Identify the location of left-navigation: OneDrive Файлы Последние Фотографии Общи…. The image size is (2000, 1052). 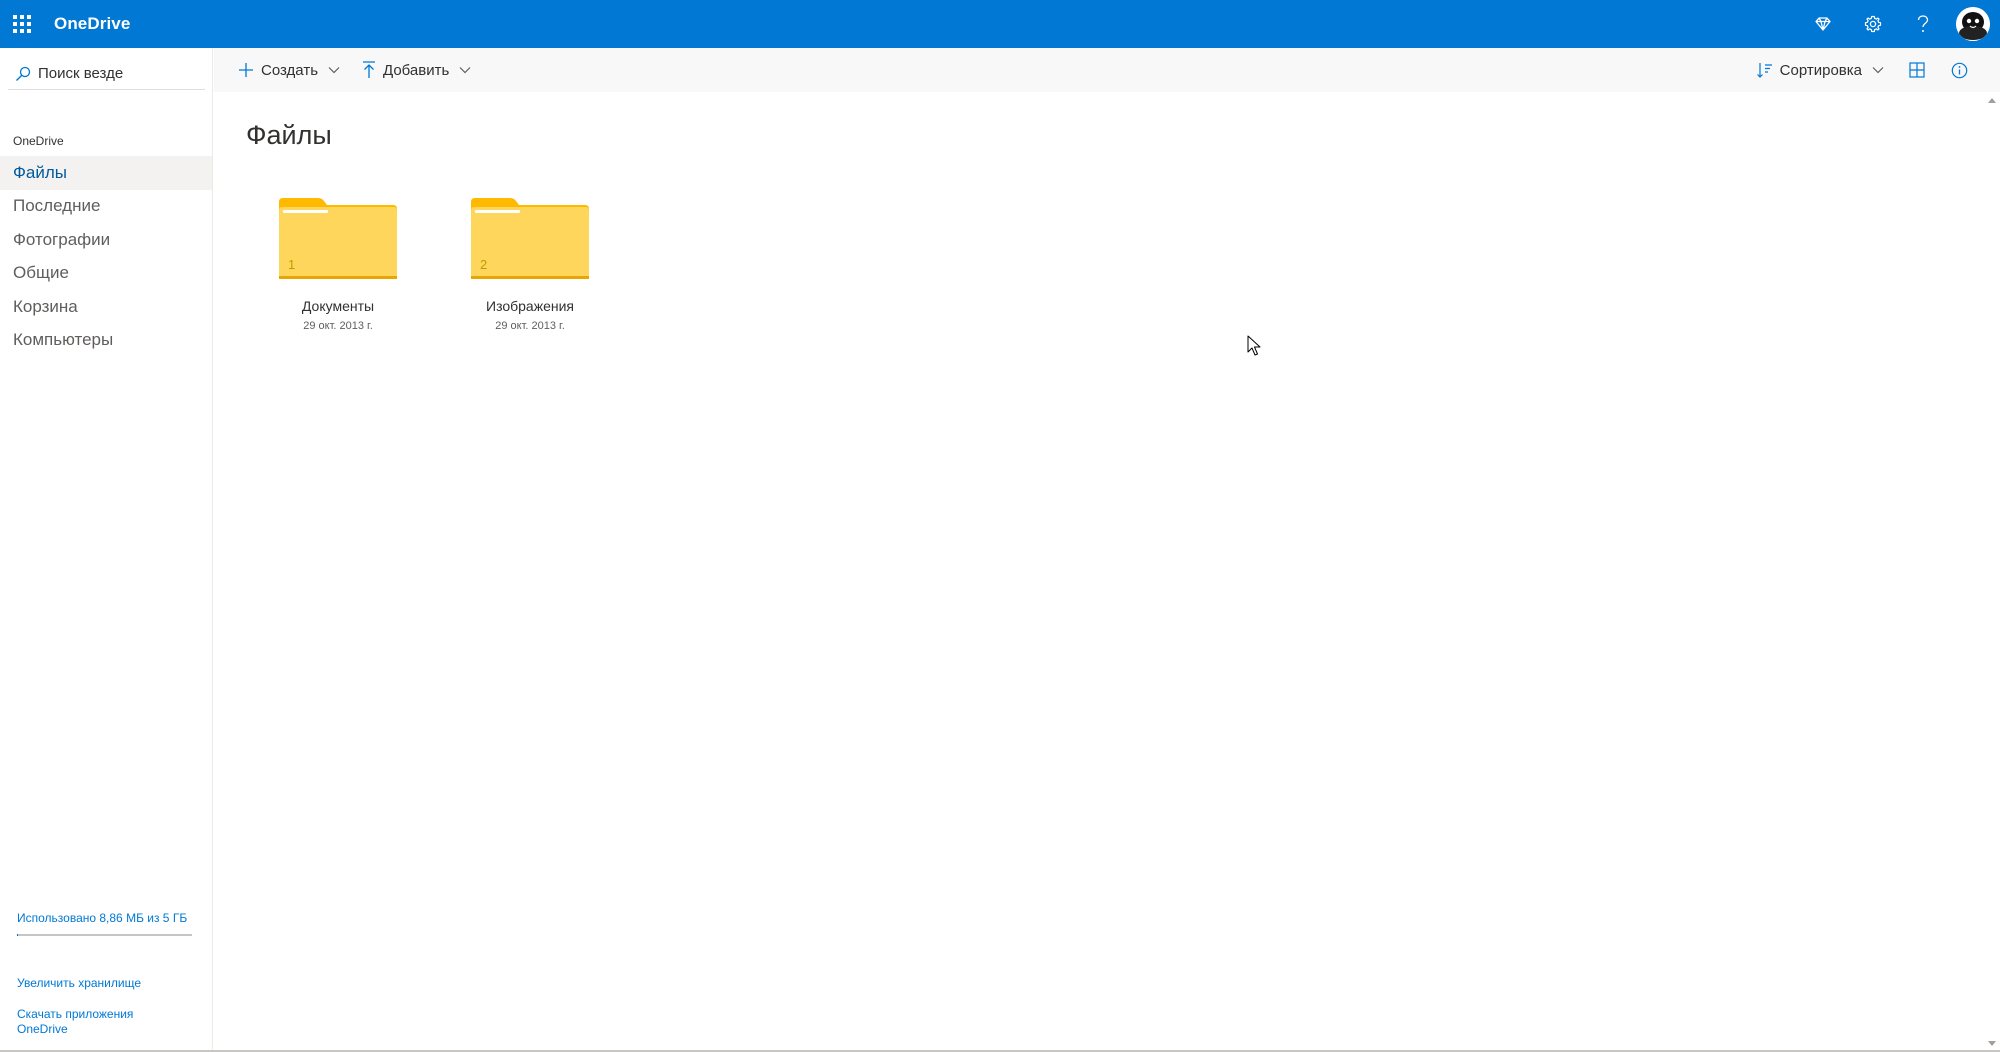
(106, 550).